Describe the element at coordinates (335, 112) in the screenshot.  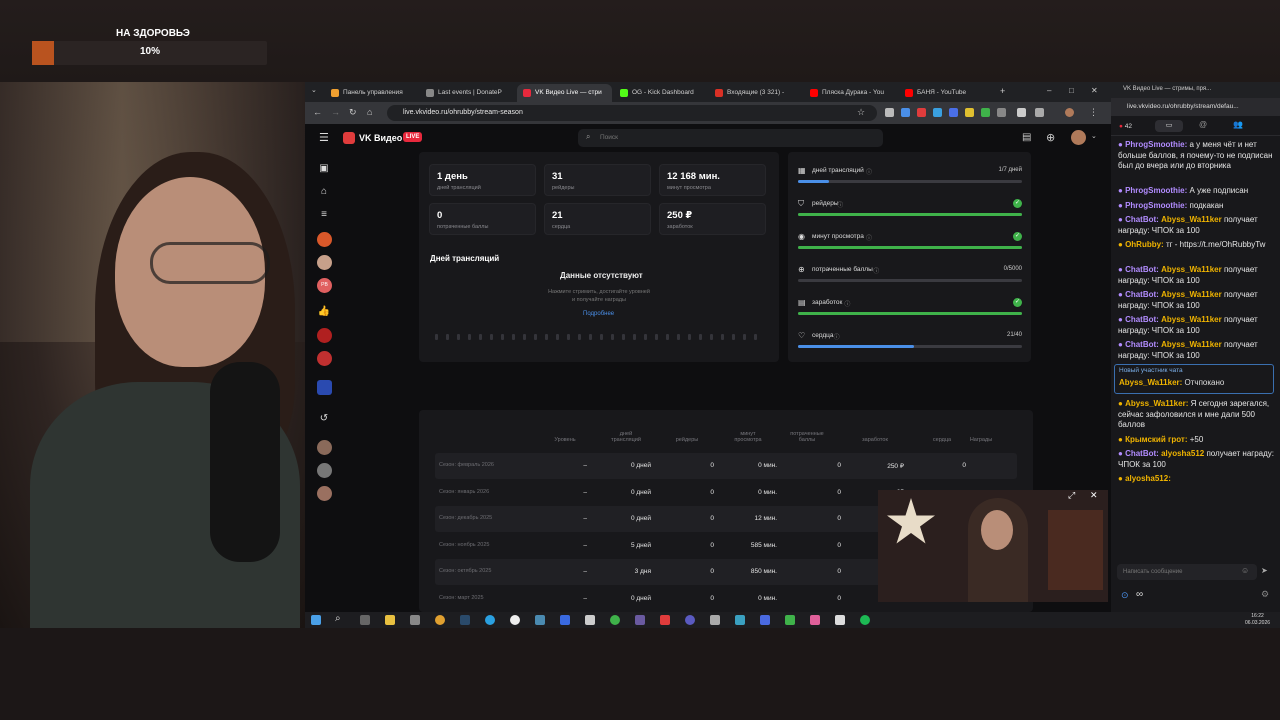
I see `forward-icon: →` at that location.